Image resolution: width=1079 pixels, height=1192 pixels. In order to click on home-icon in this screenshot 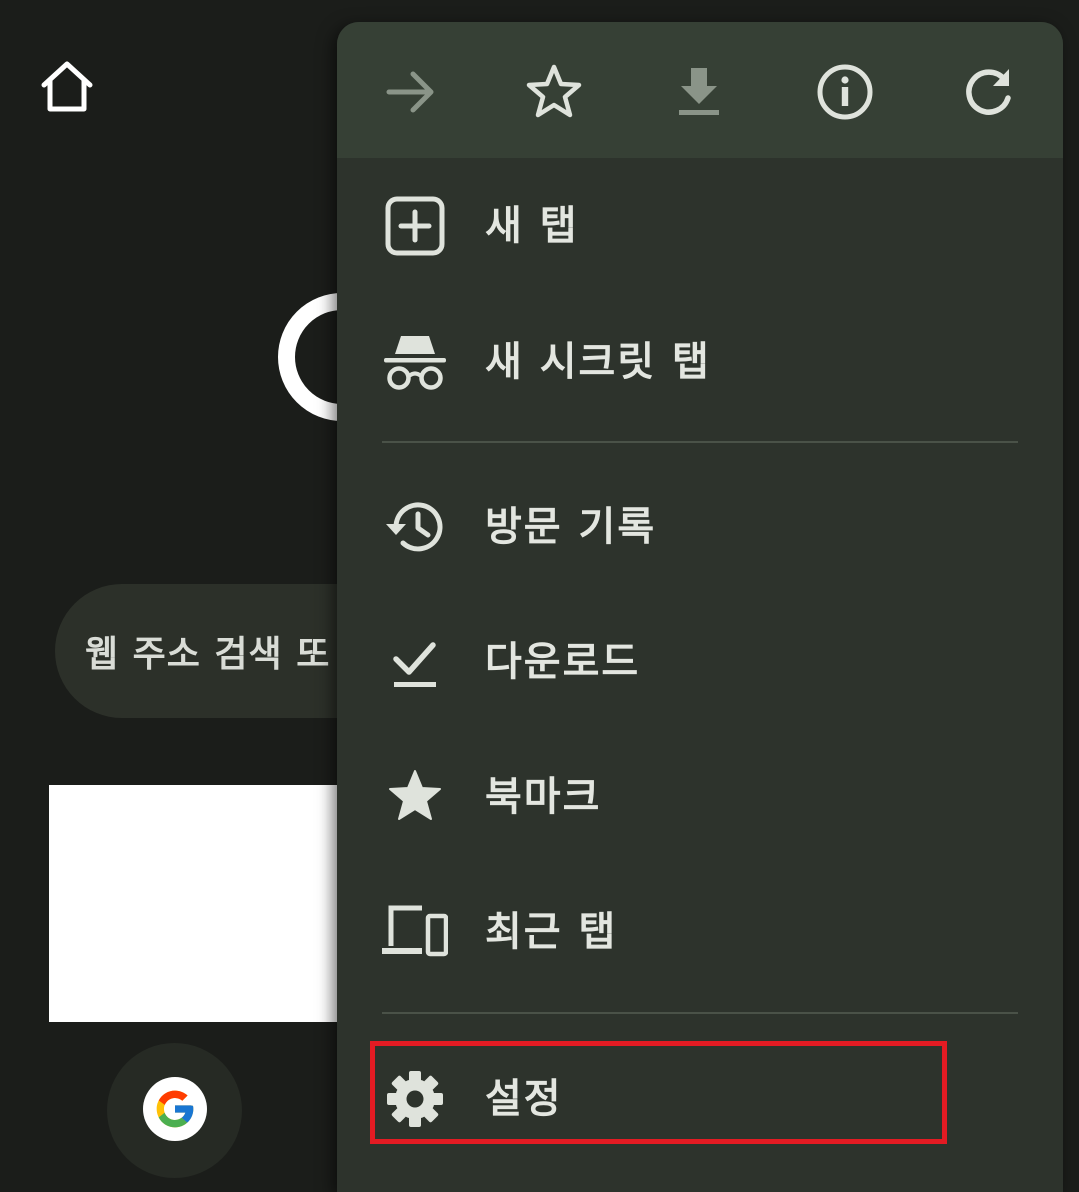, I will do `click(67, 86)`.